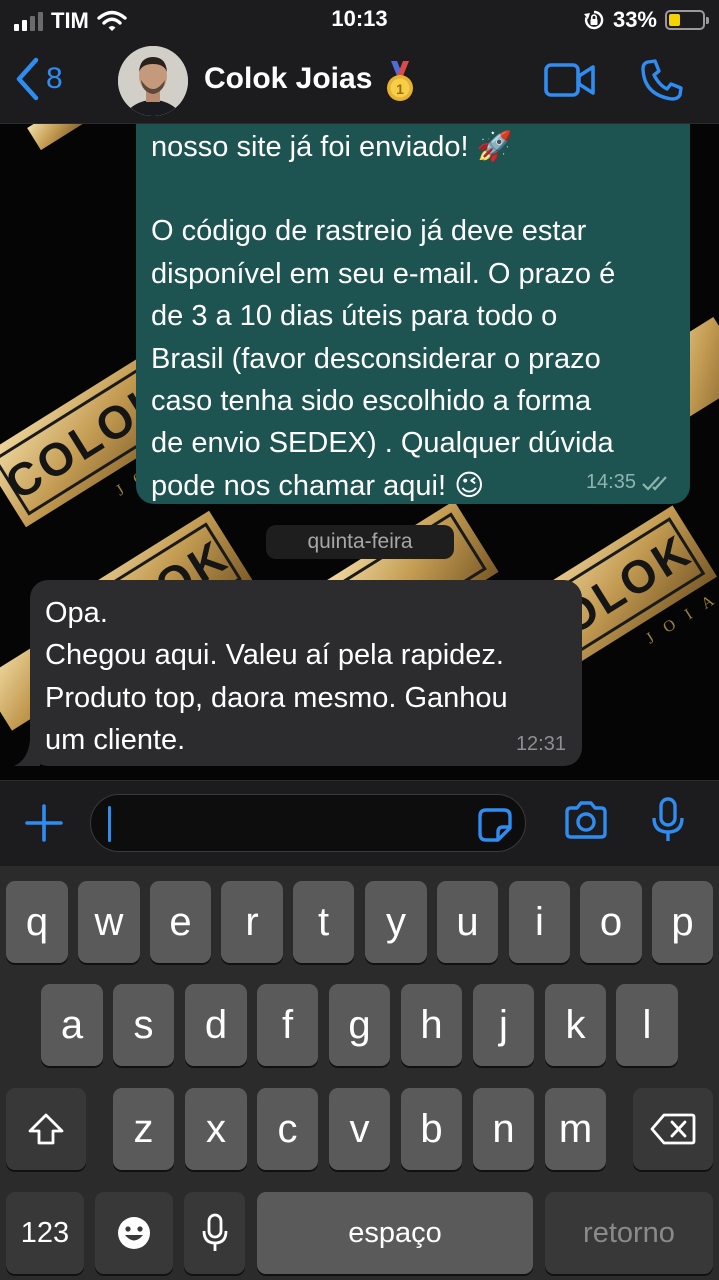  I want to click on key-e: e, so click(180, 922).